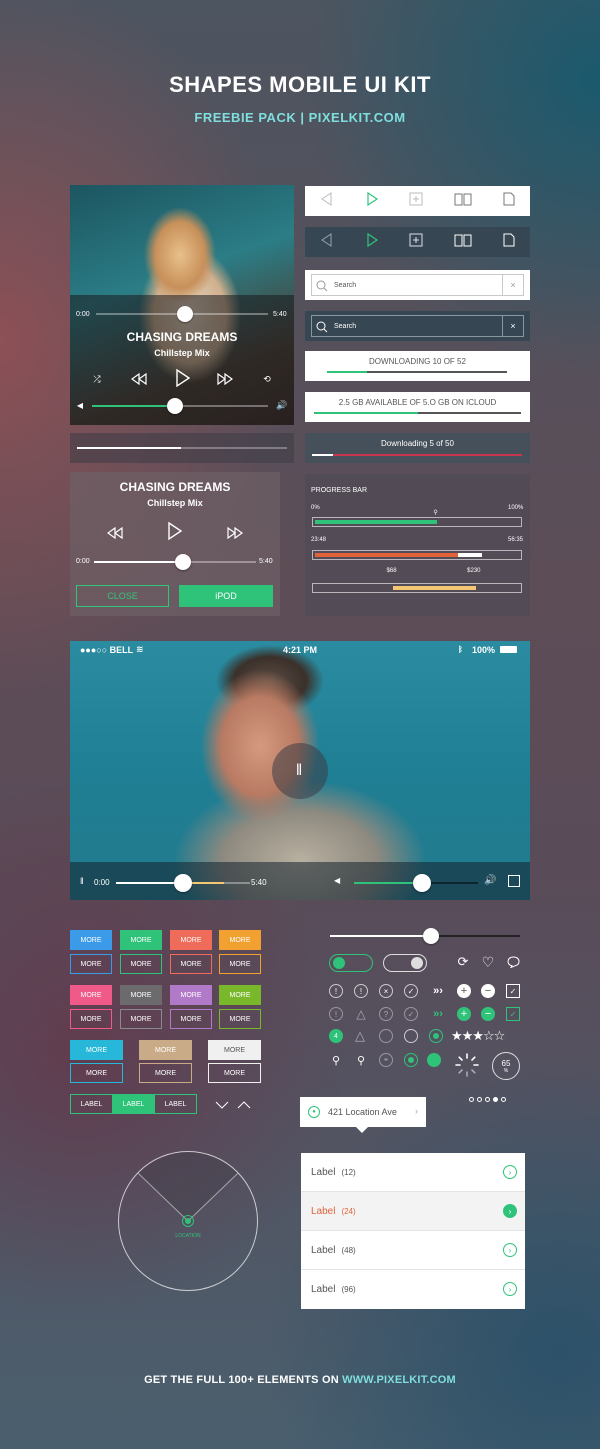 The width and height of the screenshot is (600, 1449). I want to click on more-button-tan-outline: MORE, so click(165, 1073).